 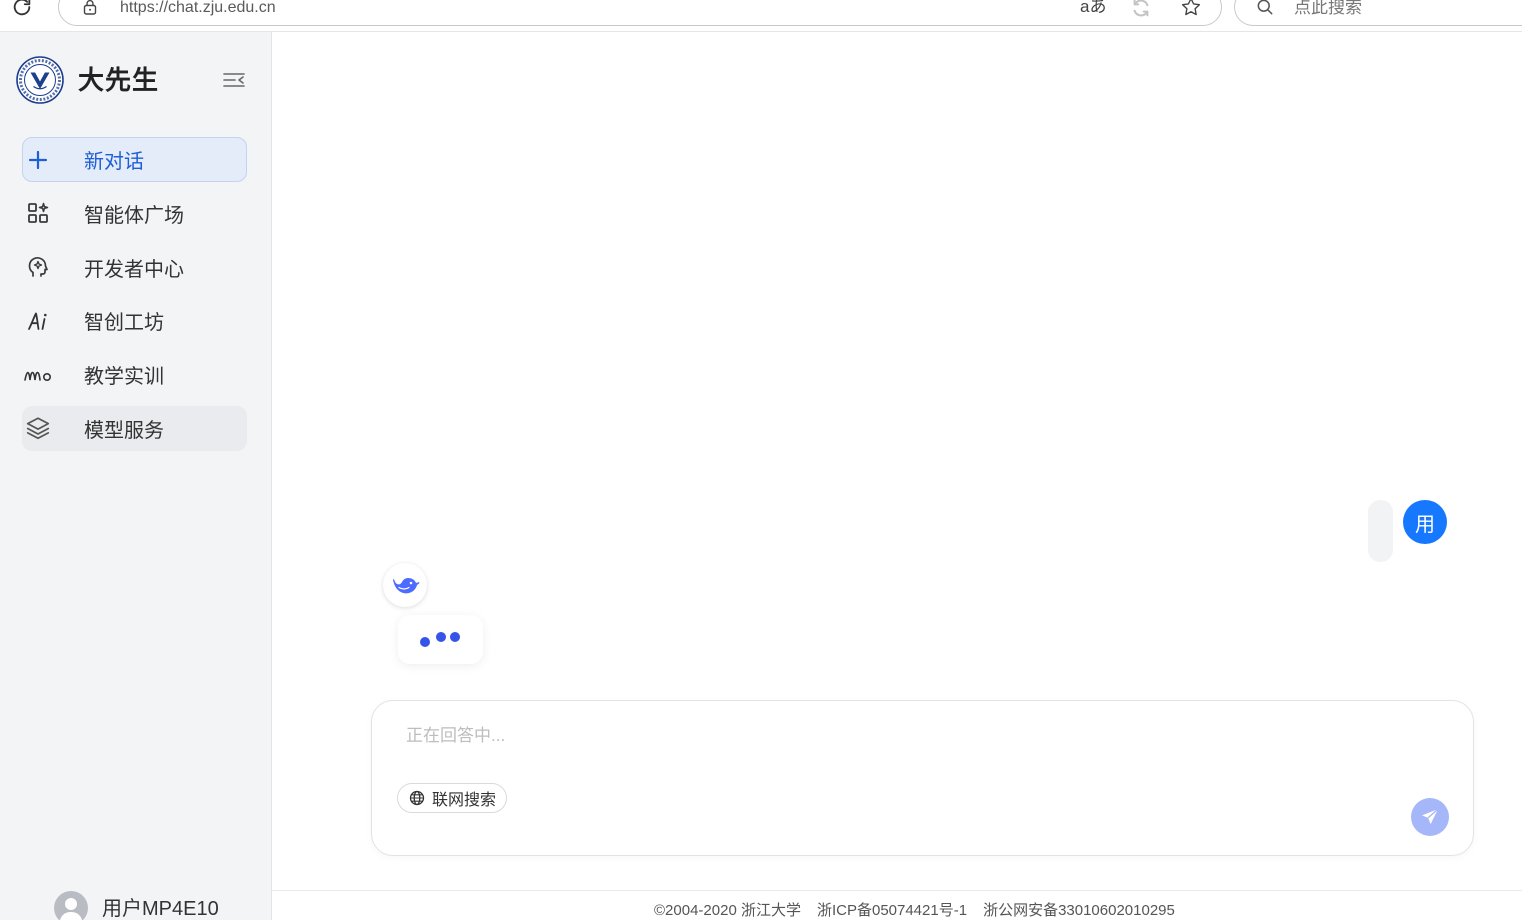 What do you see at coordinates (1425, 522) in the screenshot?
I see `user-avatar: 用` at bounding box center [1425, 522].